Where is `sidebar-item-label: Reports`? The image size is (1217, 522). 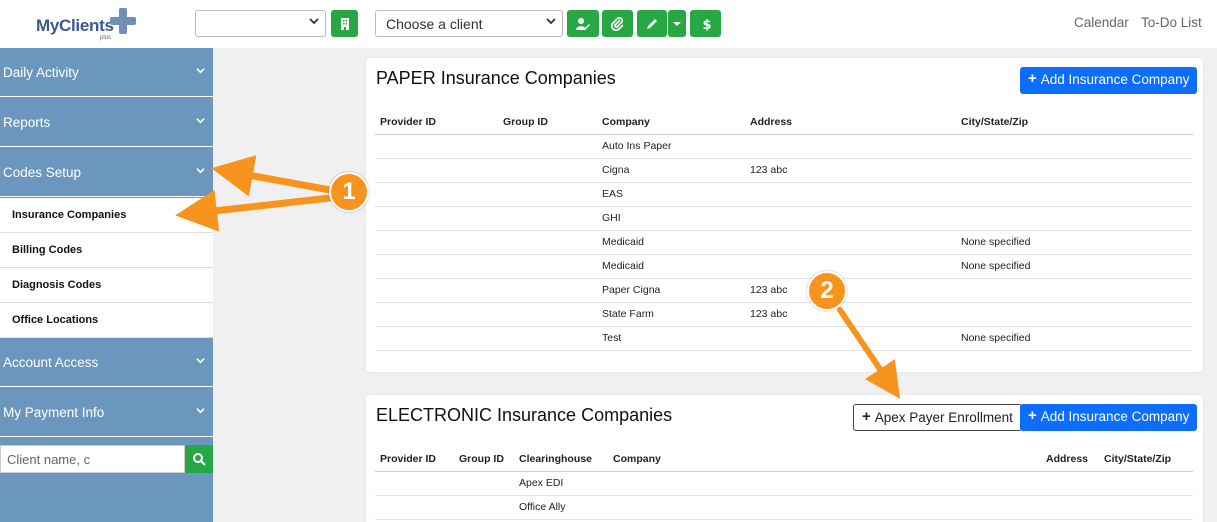 sidebar-item-label: Reports is located at coordinates (27, 122).